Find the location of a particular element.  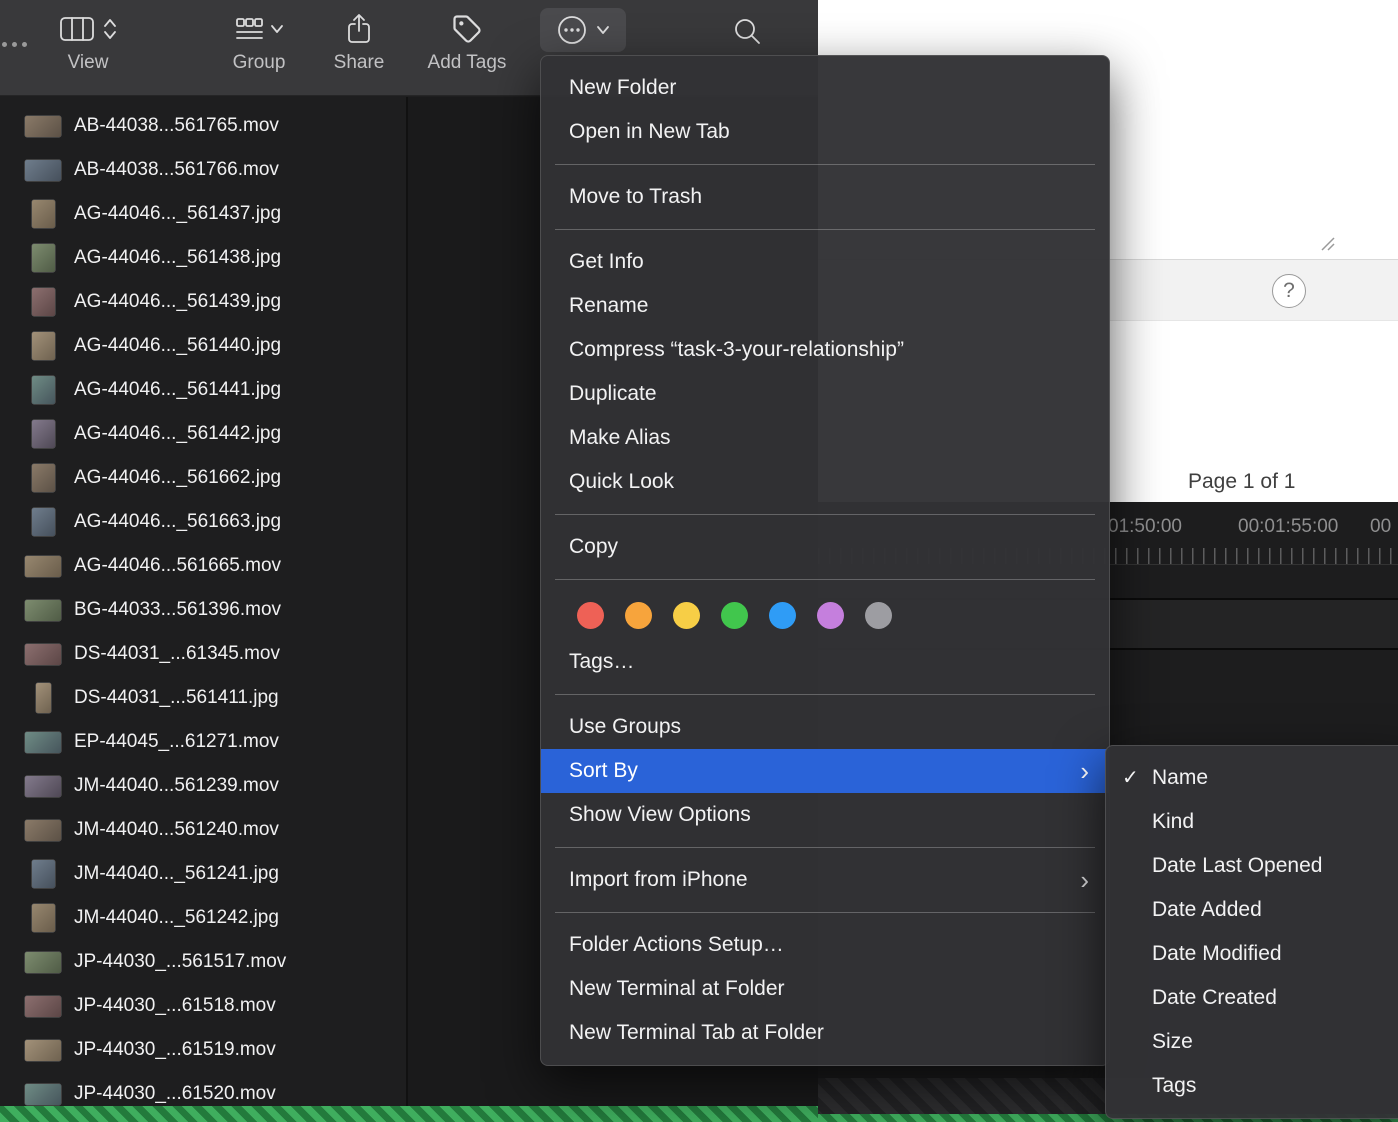

tag-color-green is located at coordinates (734, 615).